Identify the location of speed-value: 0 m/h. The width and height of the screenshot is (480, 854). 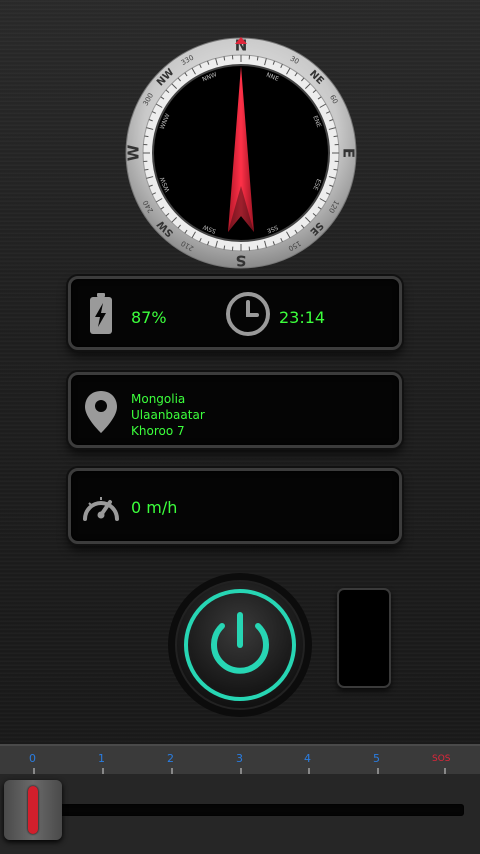
(154, 507).